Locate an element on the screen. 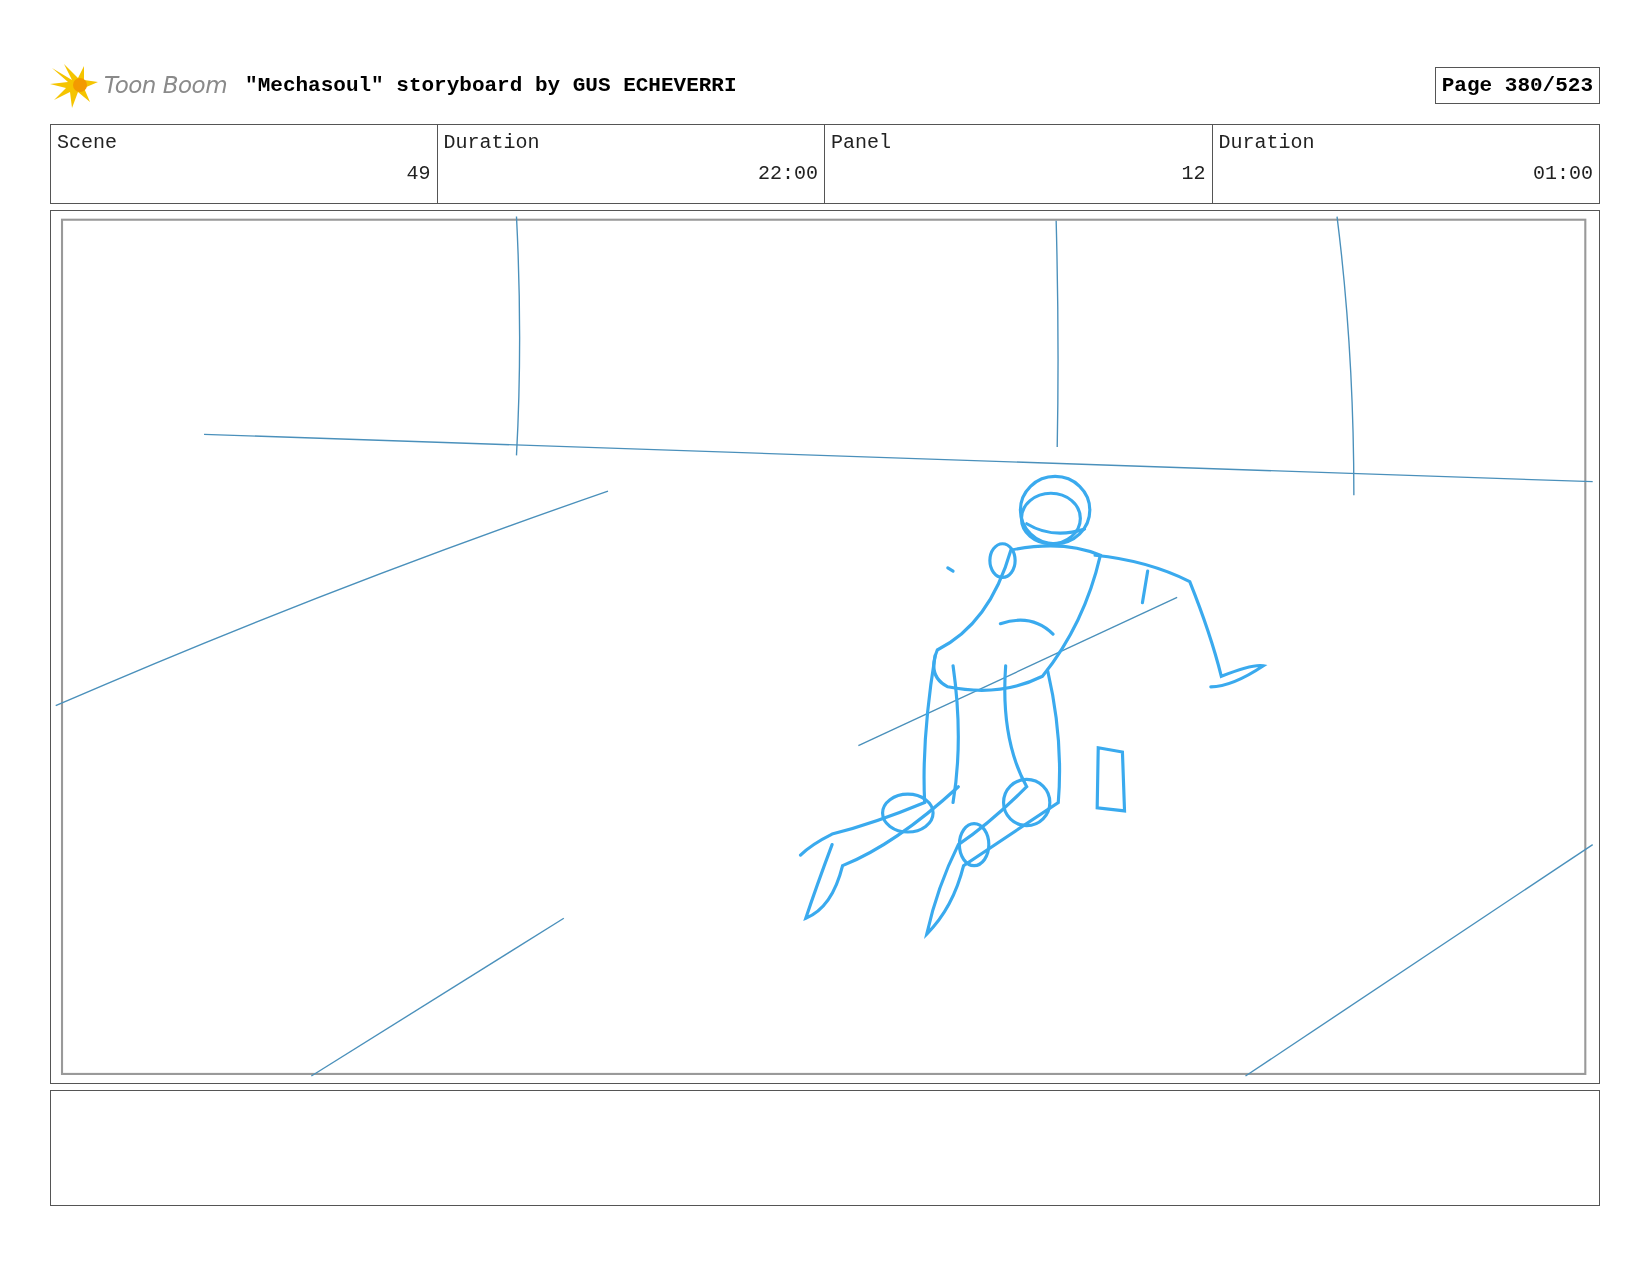 This screenshot has height=1275, width=1650. info-cell: Duration 22:00 is located at coordinates (630, 164).